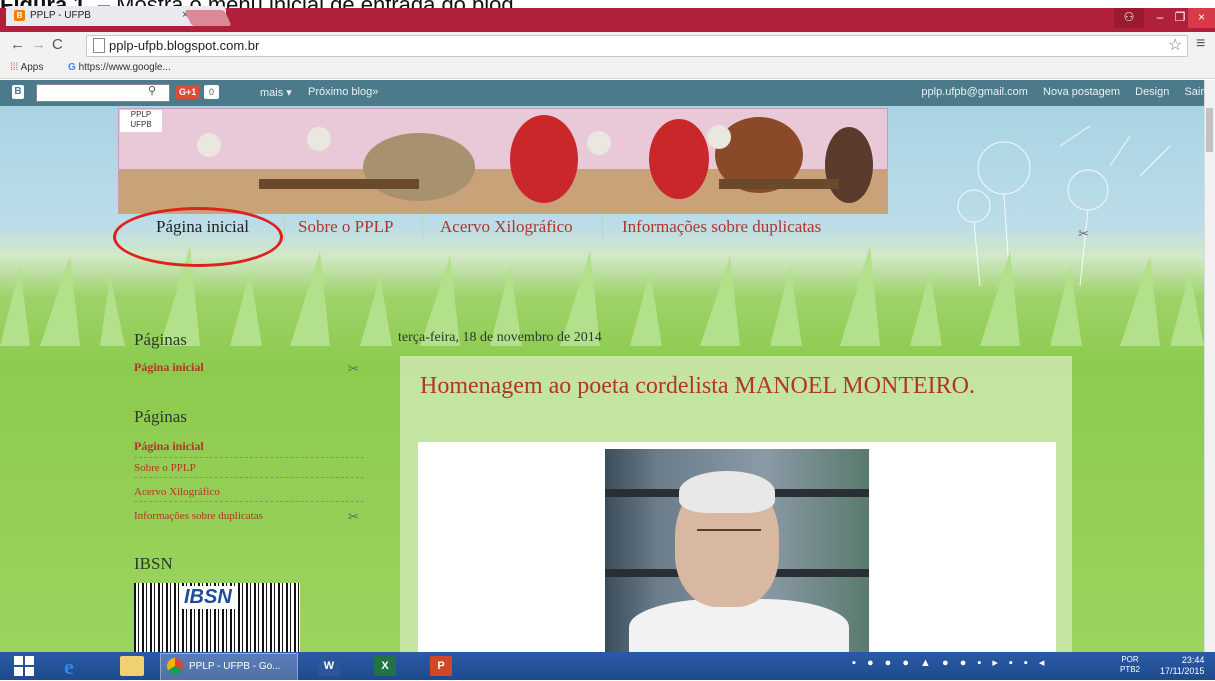  I want to click on sign-out-link: Sair, so click(1194, 92).